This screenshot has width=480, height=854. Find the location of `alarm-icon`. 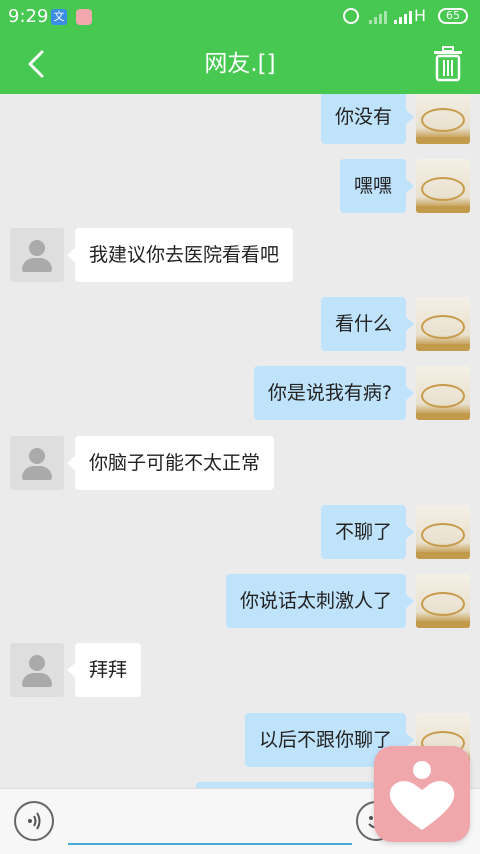

alarm-icon is located at coordinates (351, 16).